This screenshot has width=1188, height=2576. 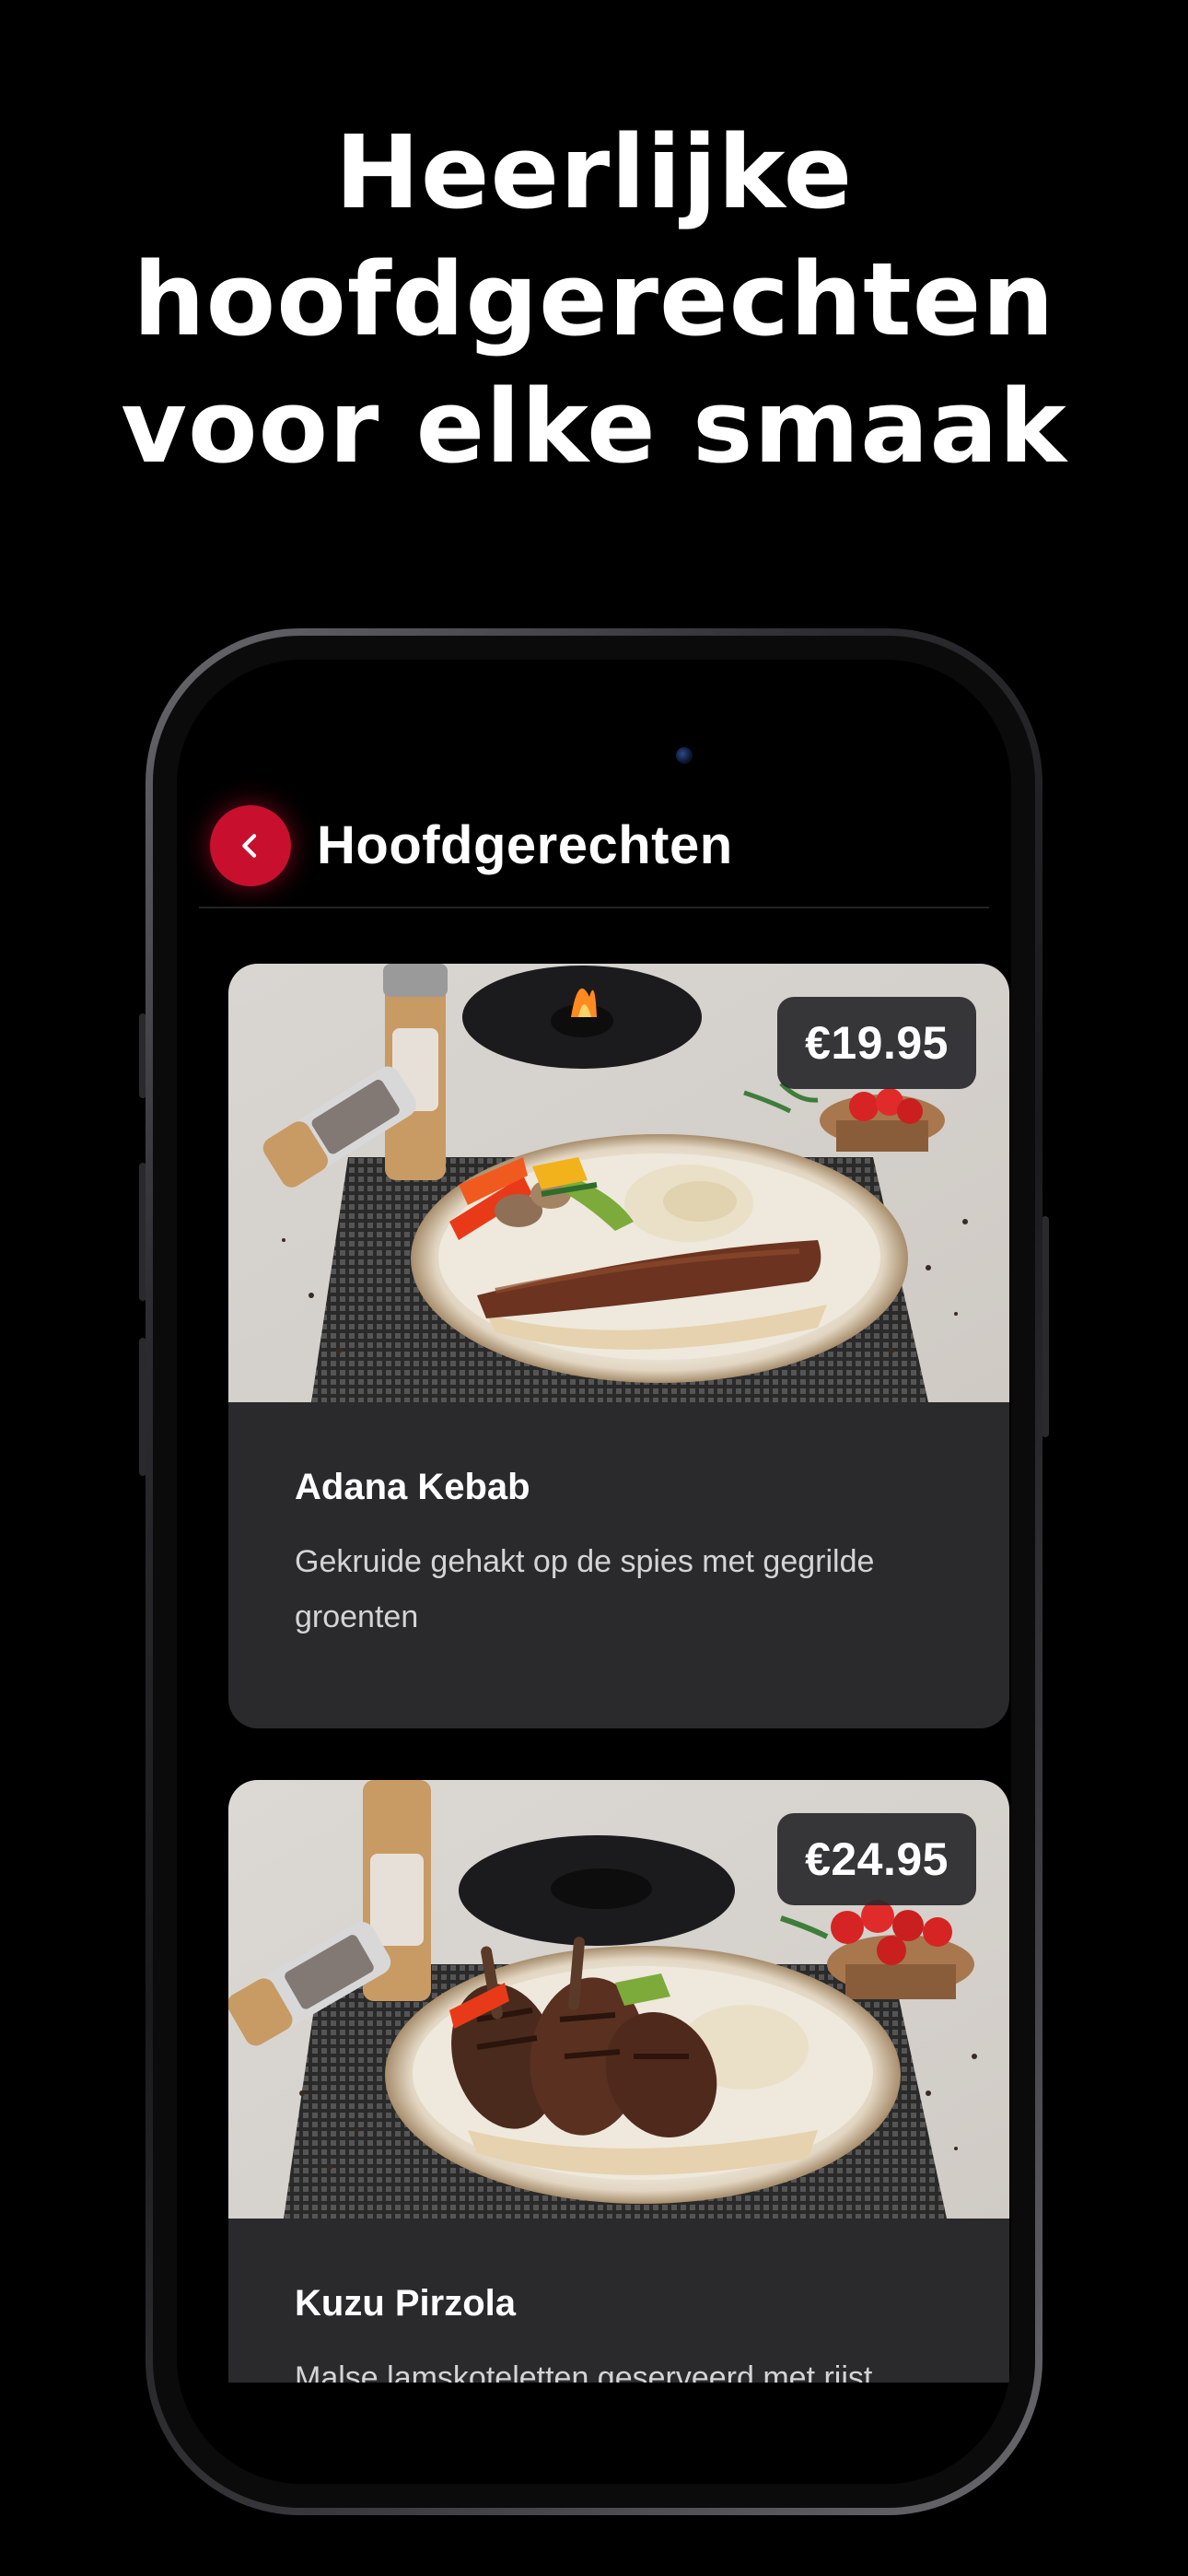 What do you see at coordinates (594, 172) in the screenshot?
I see `headline-line-1: Heerlijke` at bounding box center [594, 172].